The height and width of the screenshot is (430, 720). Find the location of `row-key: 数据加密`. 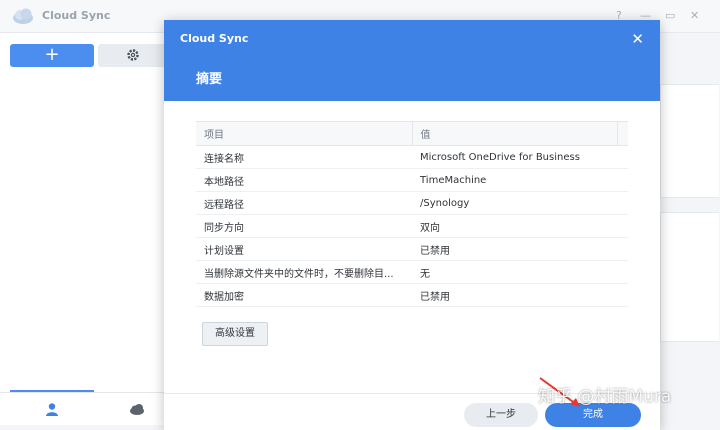

row-key: 数据加密 is located at coordinates (304, 295).